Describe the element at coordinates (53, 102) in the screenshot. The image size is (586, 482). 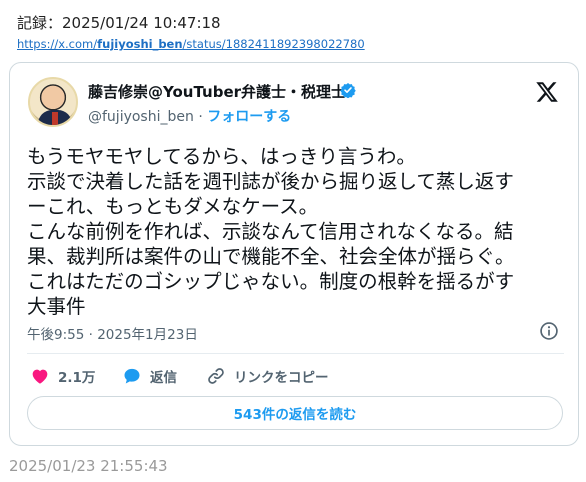
I see `avatar` at that location.